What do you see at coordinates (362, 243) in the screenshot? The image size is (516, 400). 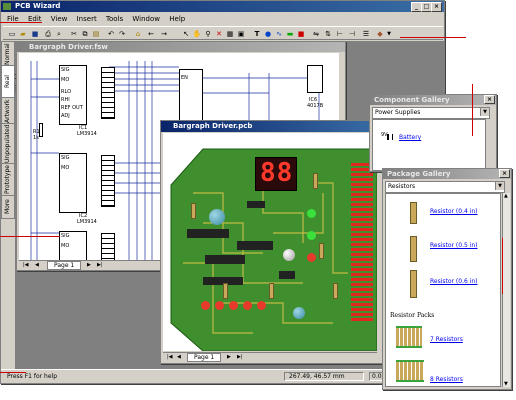 I see `led-bargraph-column` at bounding box center [362, 243].